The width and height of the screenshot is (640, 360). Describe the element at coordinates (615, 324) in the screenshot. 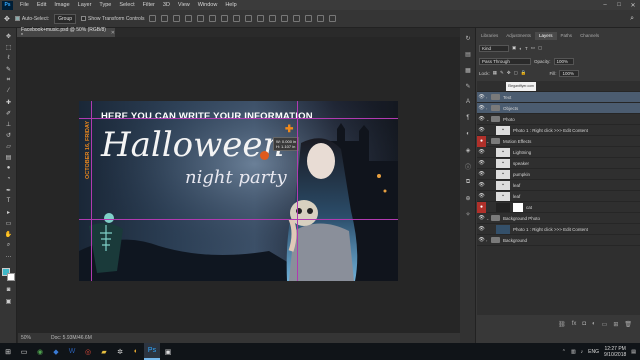

I see `new-layer-icon: ⊞` at that location.